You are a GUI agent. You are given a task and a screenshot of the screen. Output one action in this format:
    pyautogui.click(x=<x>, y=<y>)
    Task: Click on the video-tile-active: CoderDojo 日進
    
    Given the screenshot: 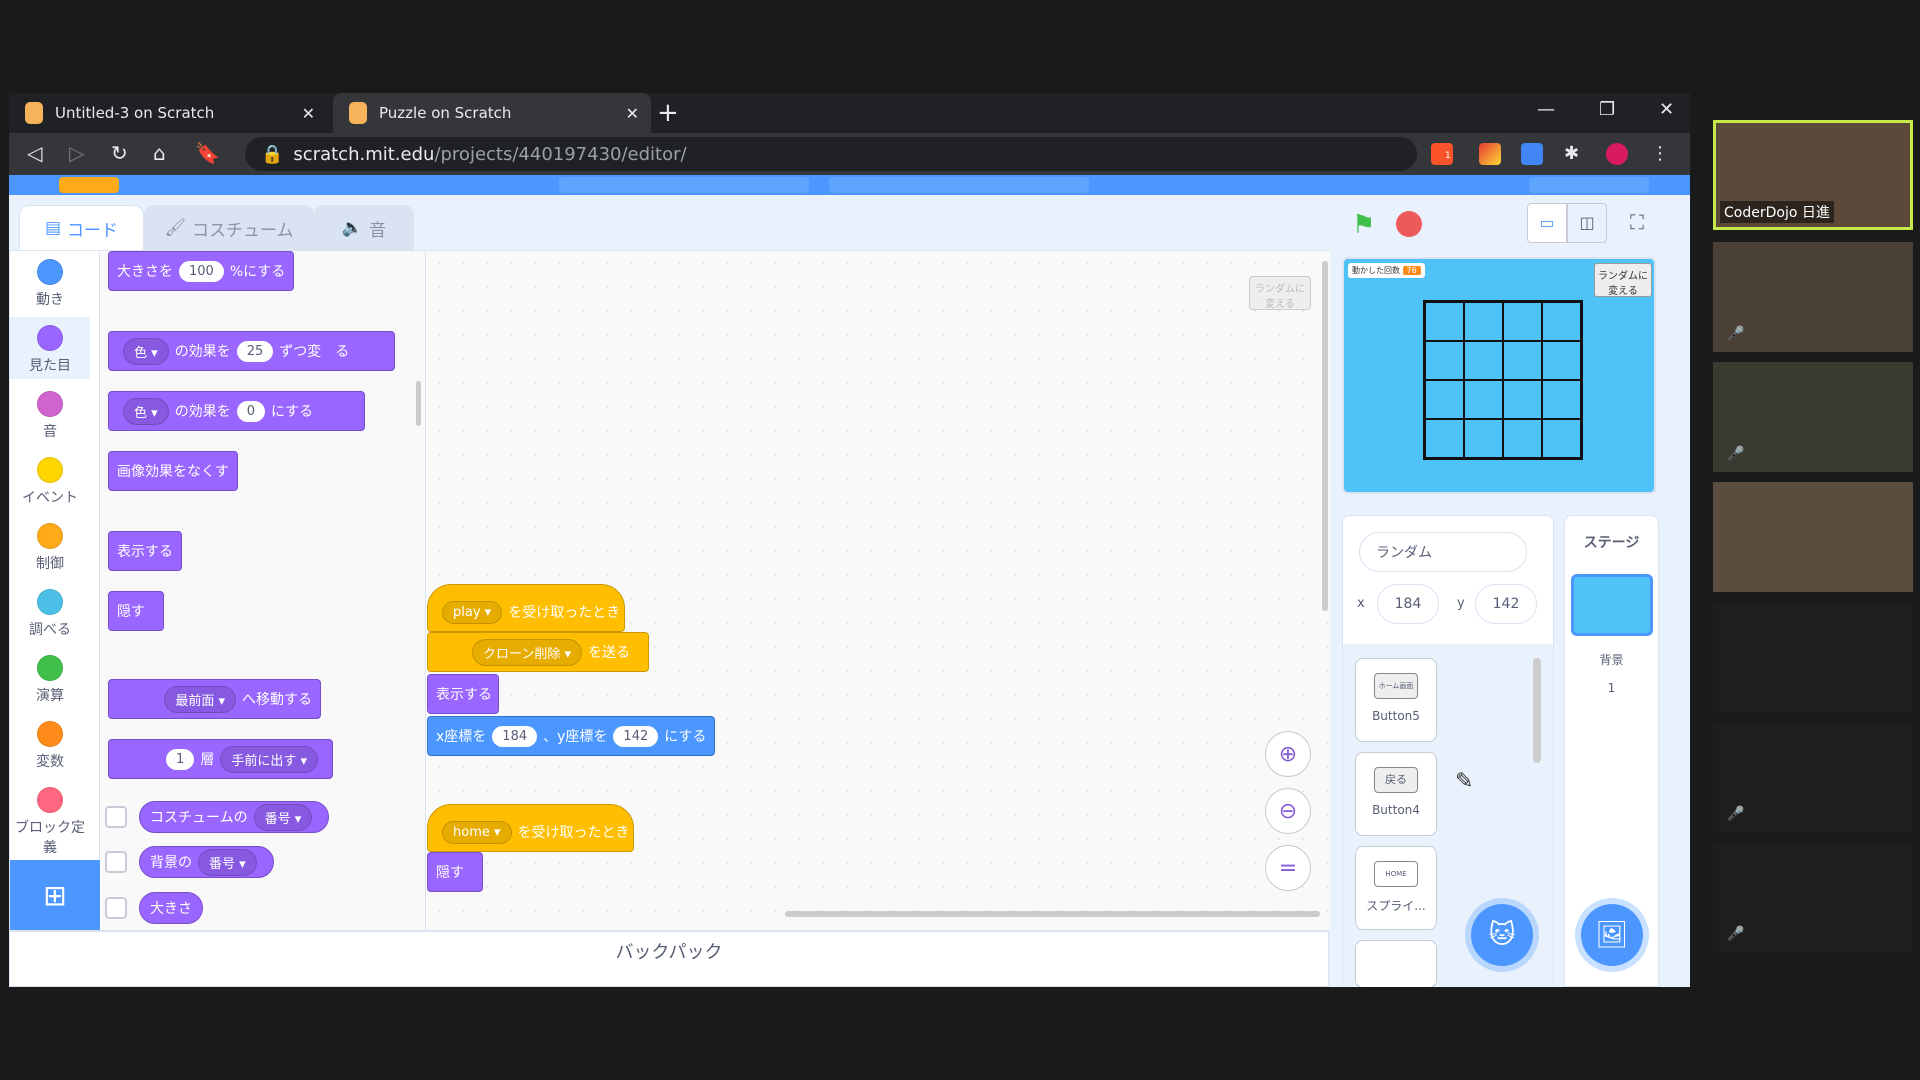 What is the action you would take?
    pyautogui.click(x=1813, y=175)
    